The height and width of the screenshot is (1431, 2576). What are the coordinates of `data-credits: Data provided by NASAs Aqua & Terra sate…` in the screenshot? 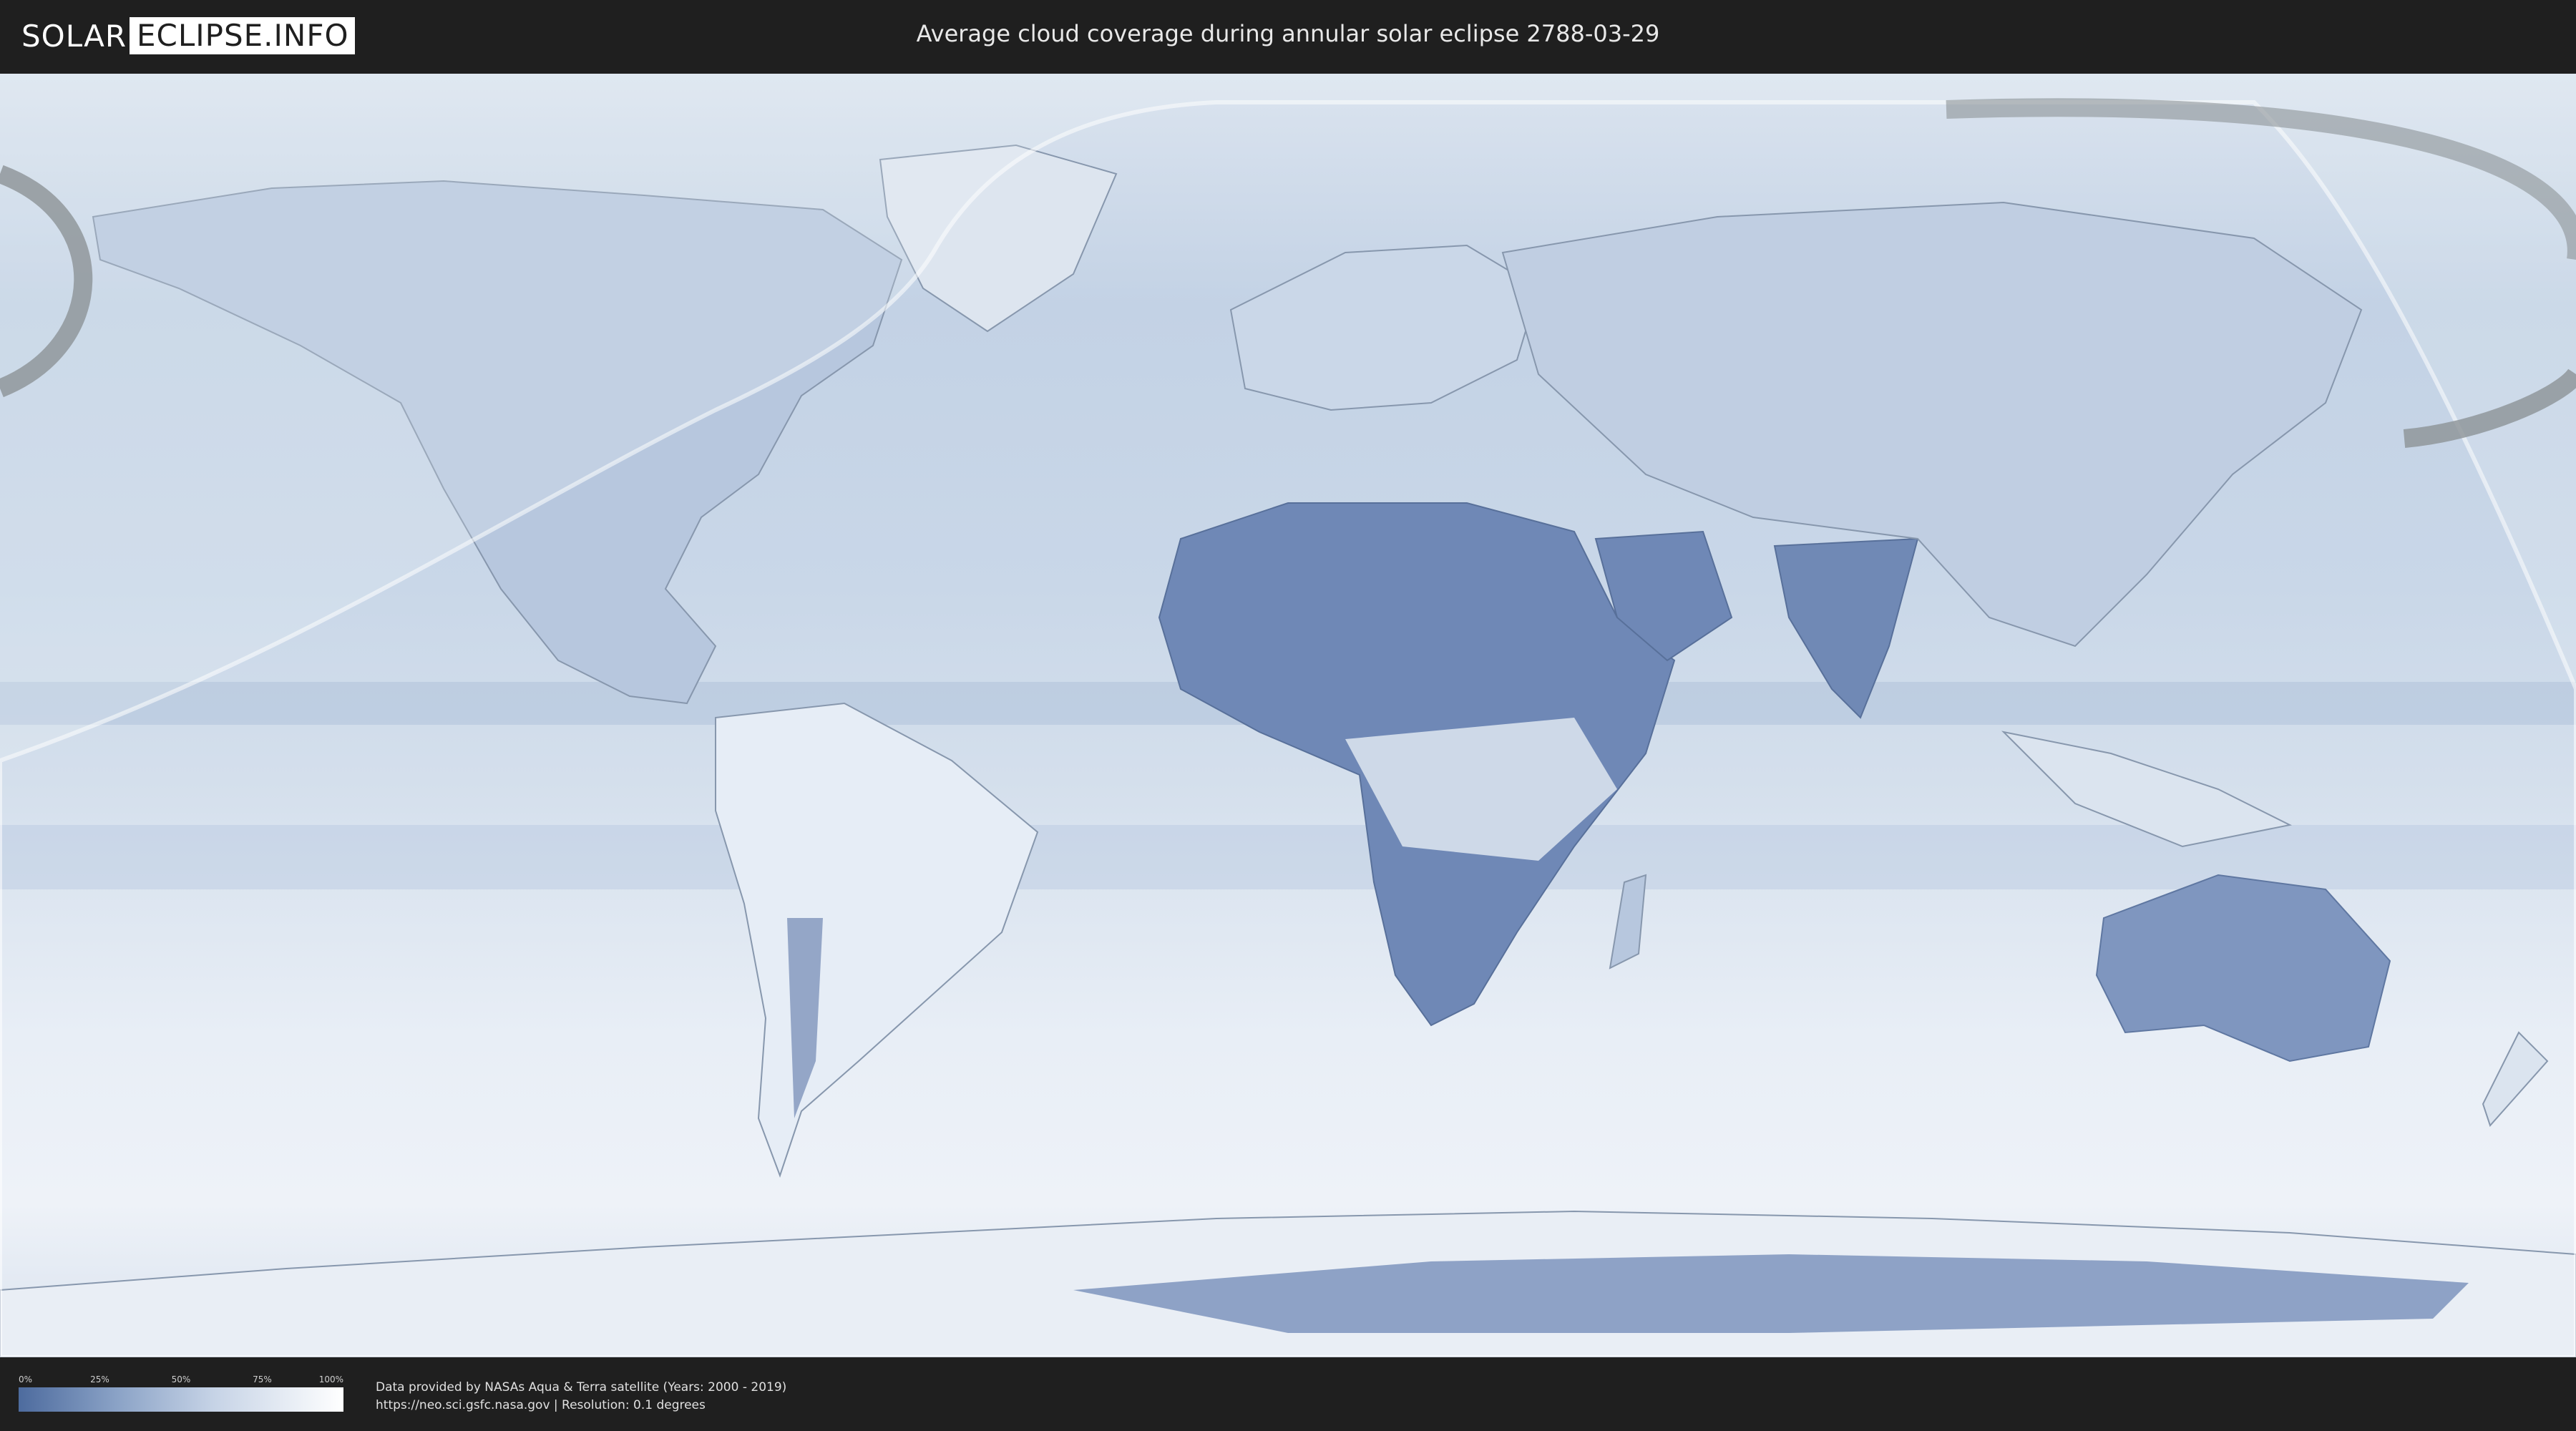 It's located at (581, 1397).